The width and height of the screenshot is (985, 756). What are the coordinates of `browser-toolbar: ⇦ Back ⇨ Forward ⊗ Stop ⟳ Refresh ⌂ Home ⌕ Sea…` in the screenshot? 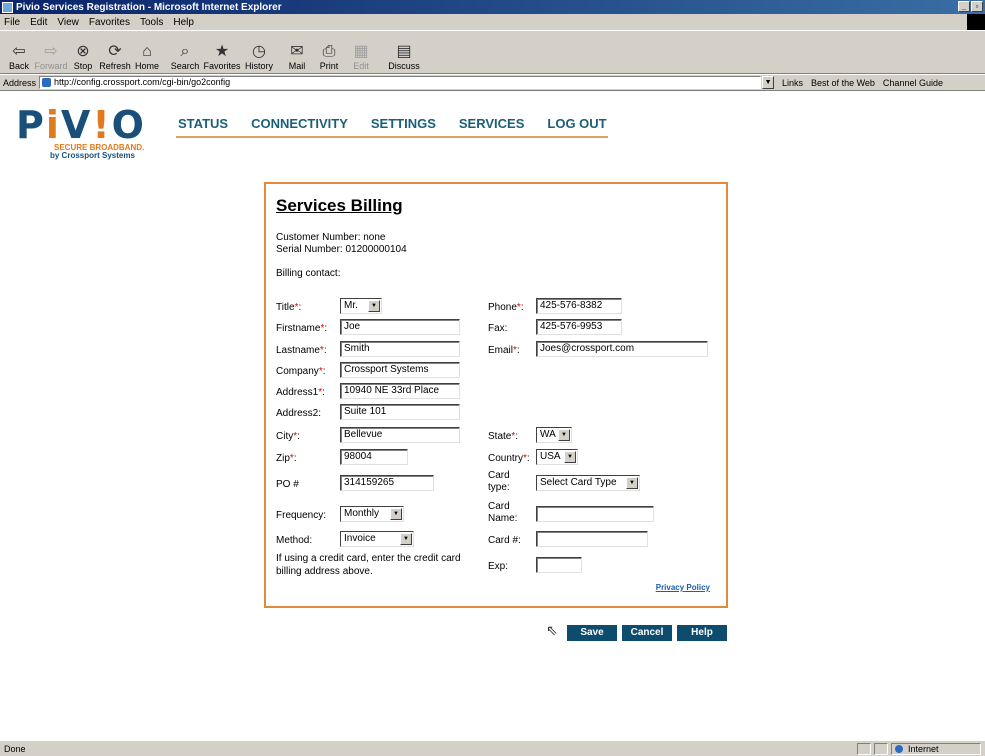 It's located at (492, 52).